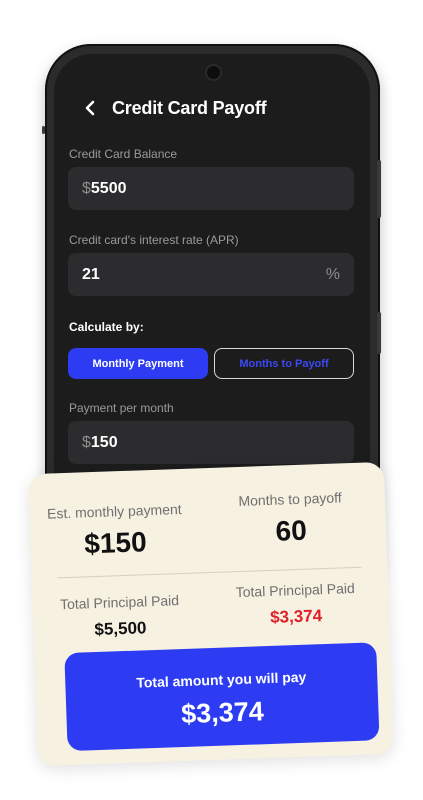 The image size is (423, 800). What do you see at coordinates (213, 72) in the screenshot?
I see `front-camera` at bounding box center [213, 72].